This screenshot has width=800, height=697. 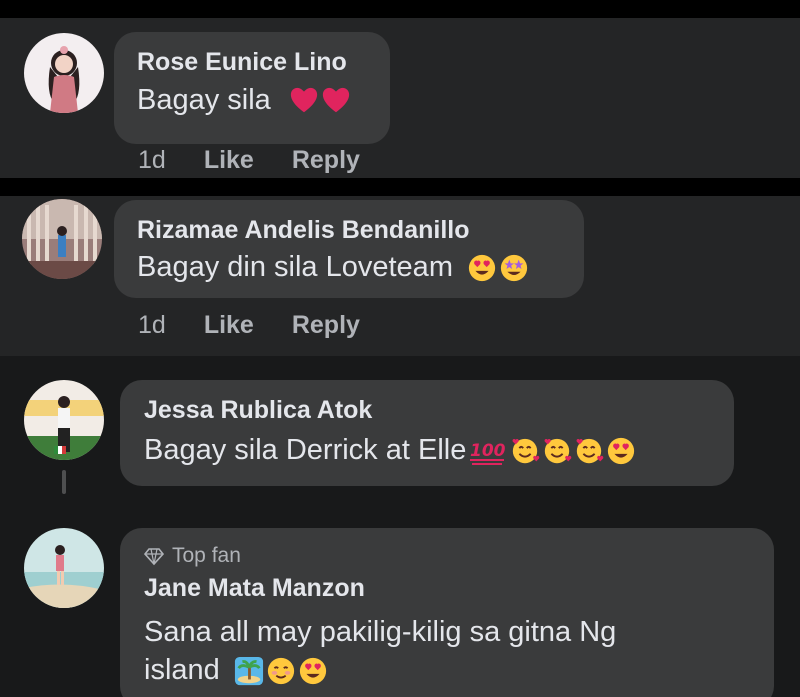 I want to click on comment-author: Rose Eunice Lino, so click(x=242, y=62).